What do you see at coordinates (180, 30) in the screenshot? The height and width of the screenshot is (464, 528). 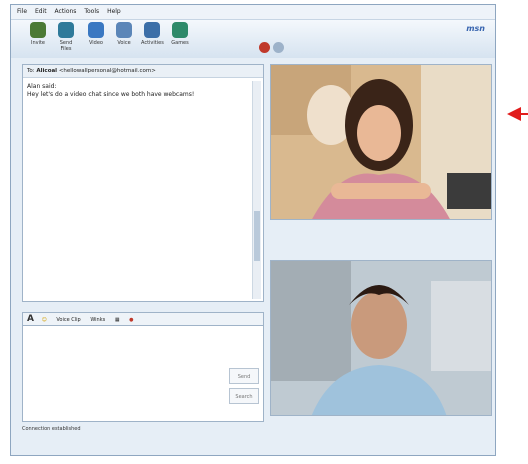 I see `games-icon` at bounding box center [180, 30].